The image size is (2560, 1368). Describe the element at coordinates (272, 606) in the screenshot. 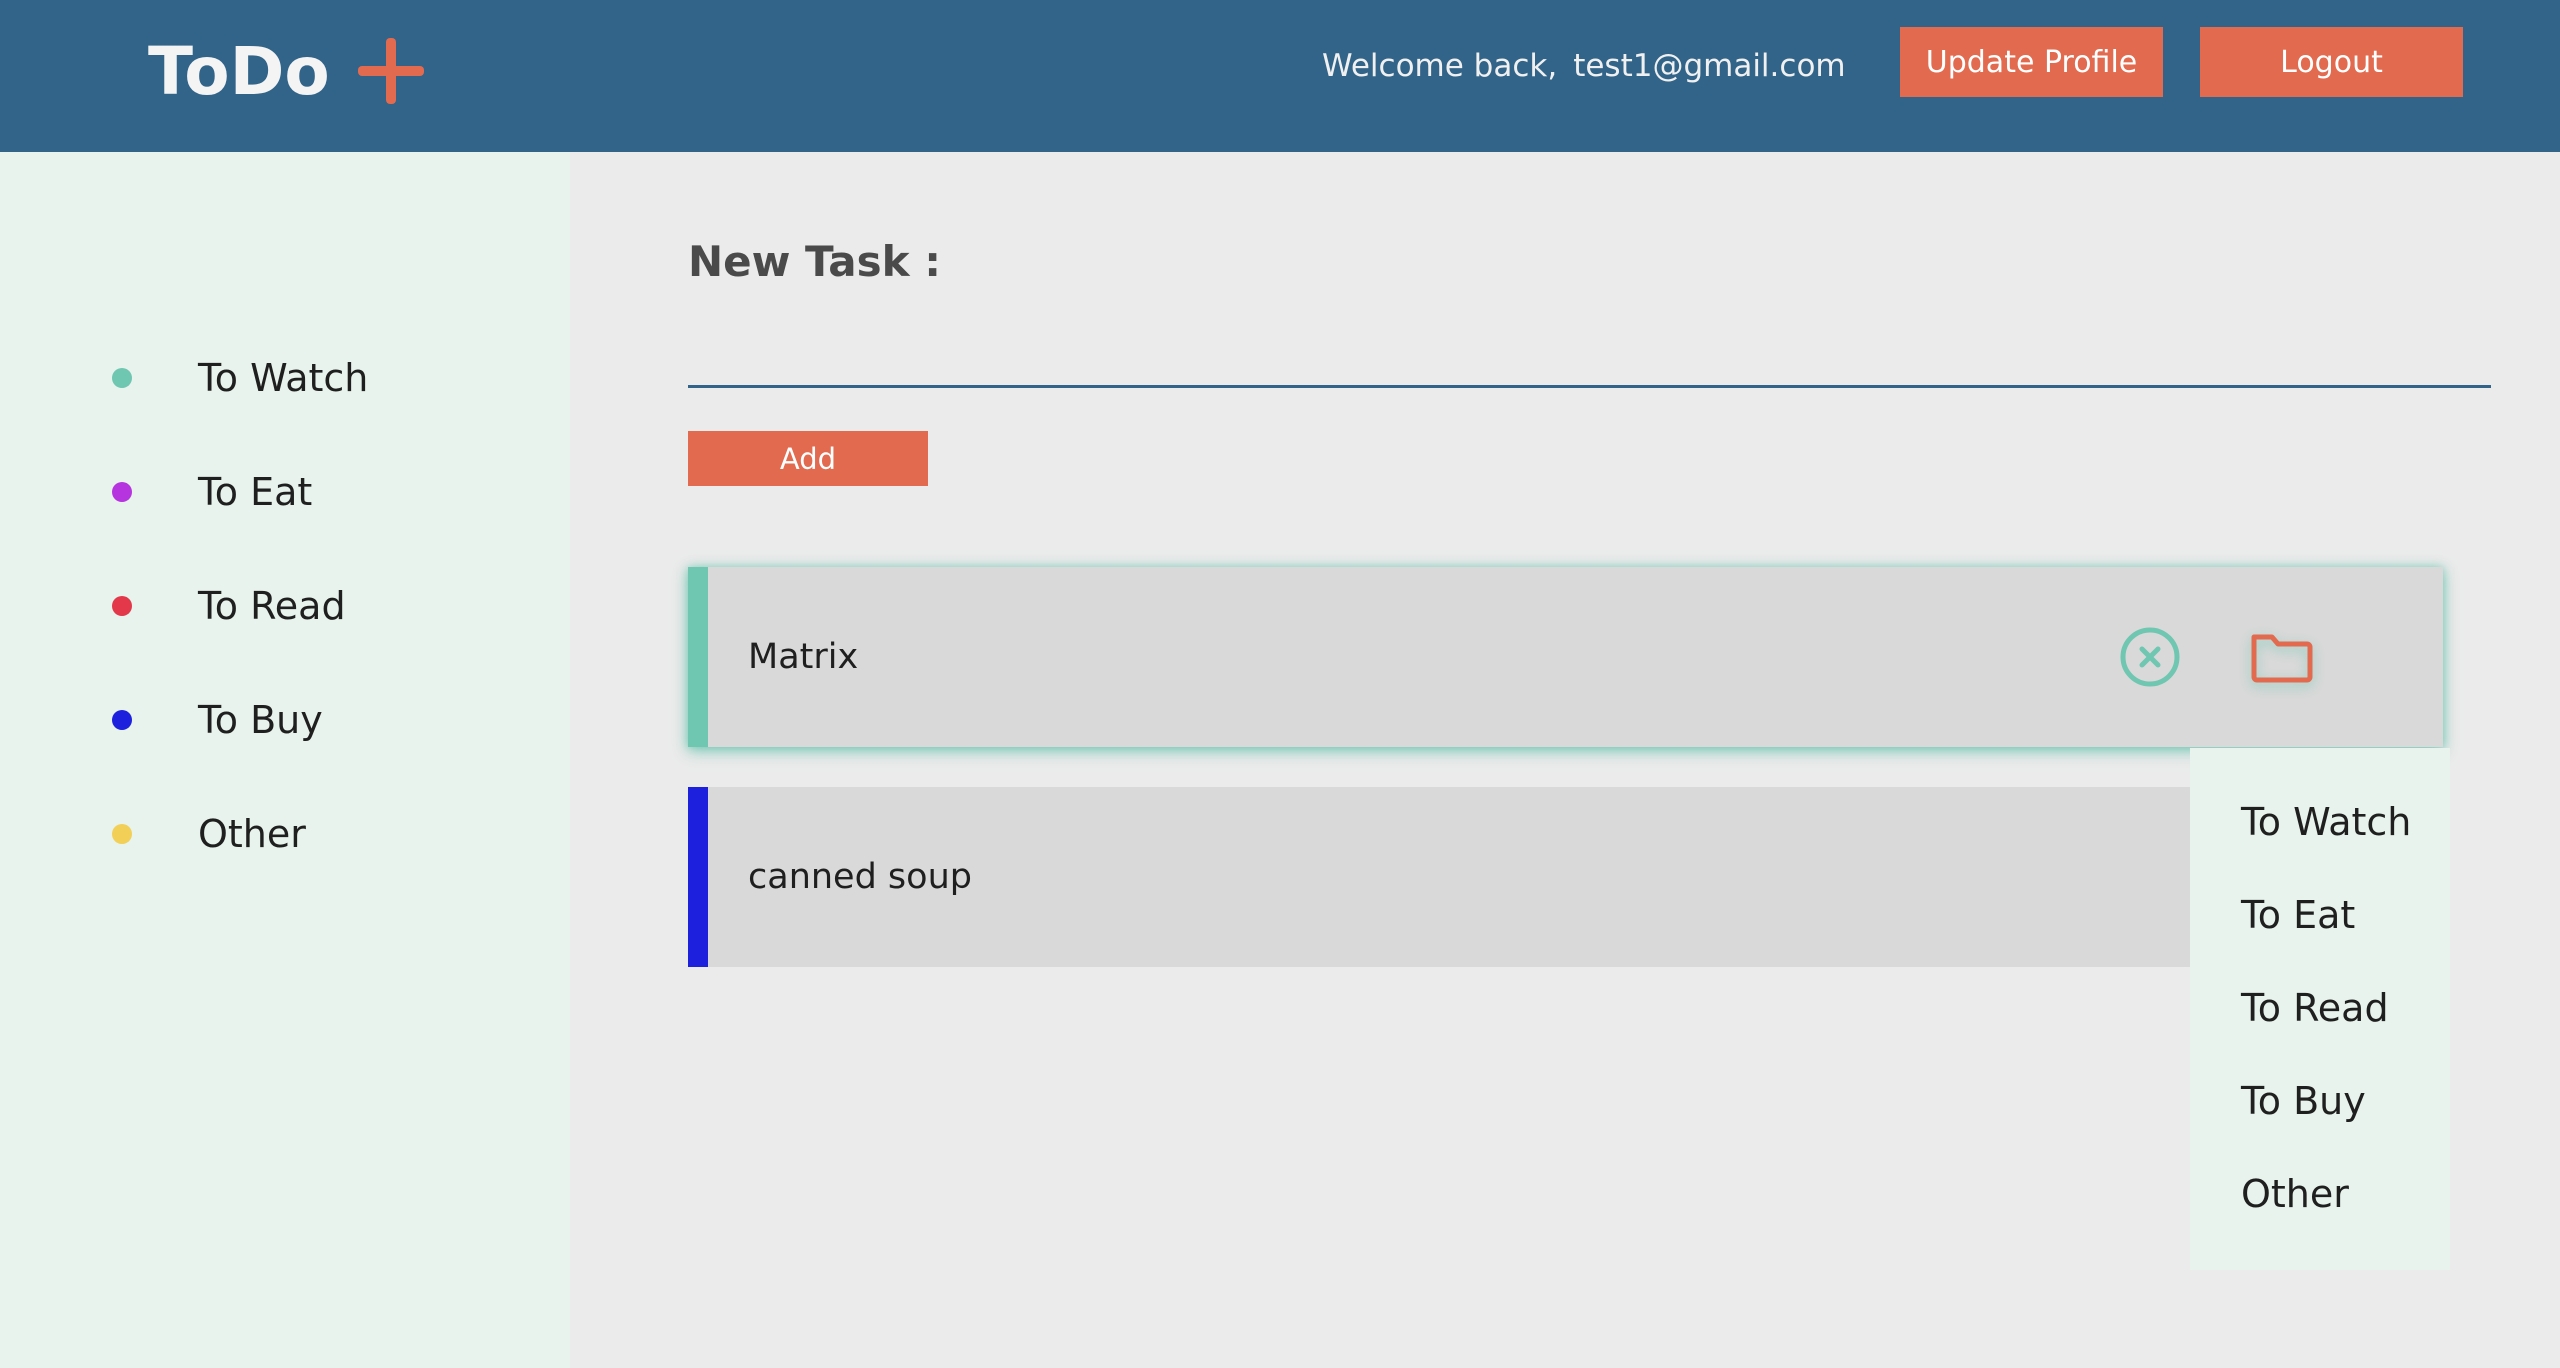

I see `sidebar-item-label: To Read` at that location.